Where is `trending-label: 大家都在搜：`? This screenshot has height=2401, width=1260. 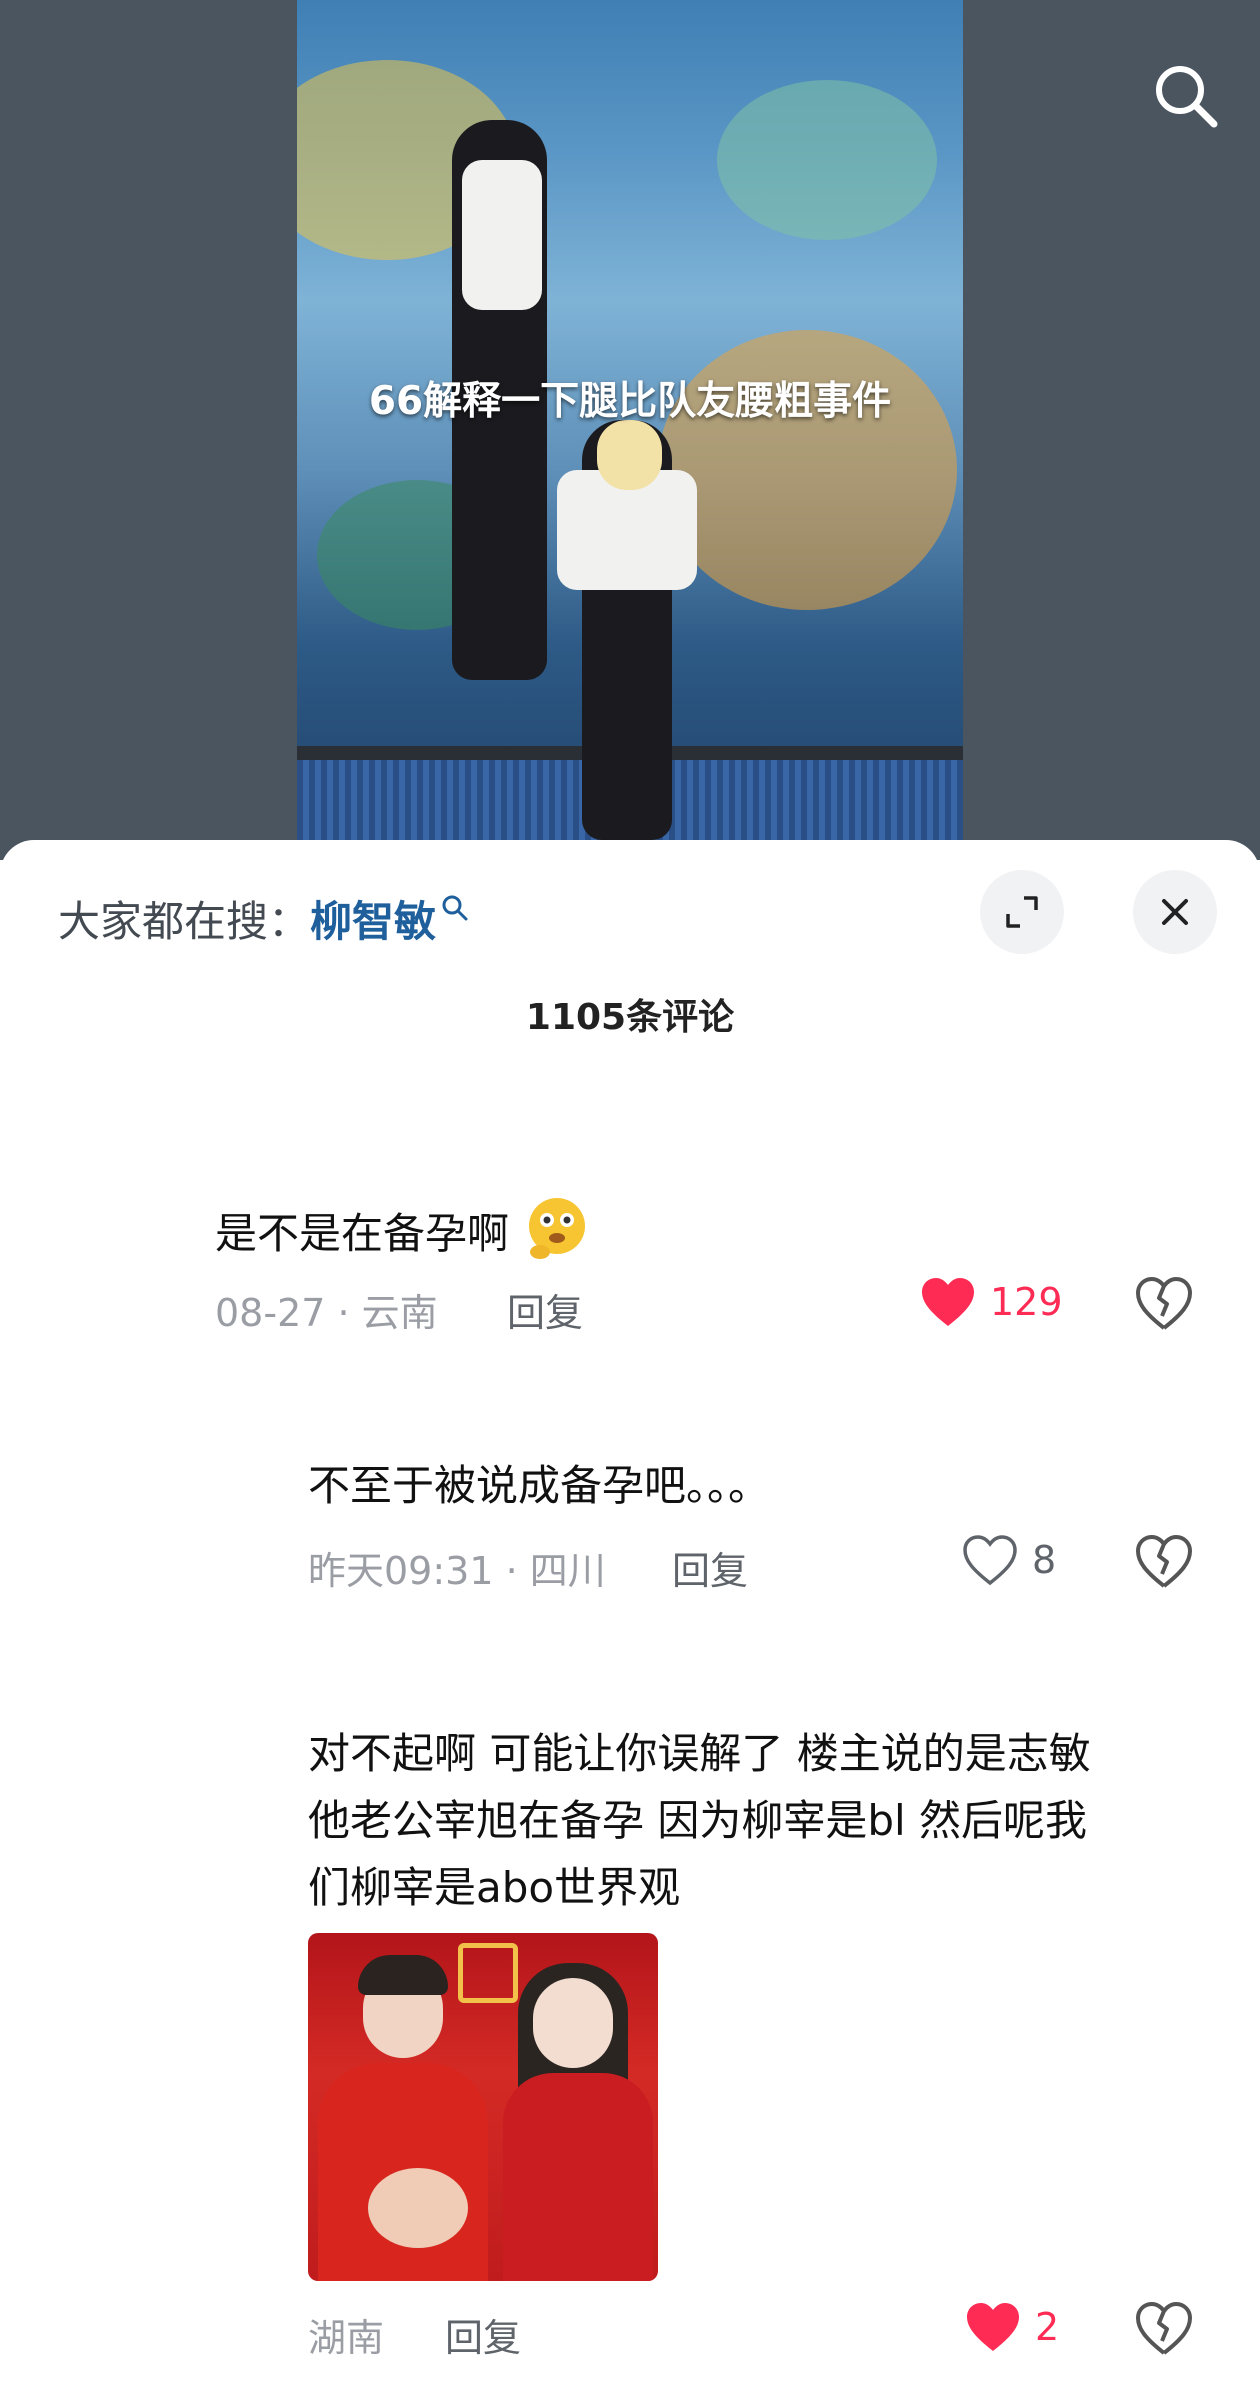 trending-label: 大家都在搜： is located at coordinates (184, 921).